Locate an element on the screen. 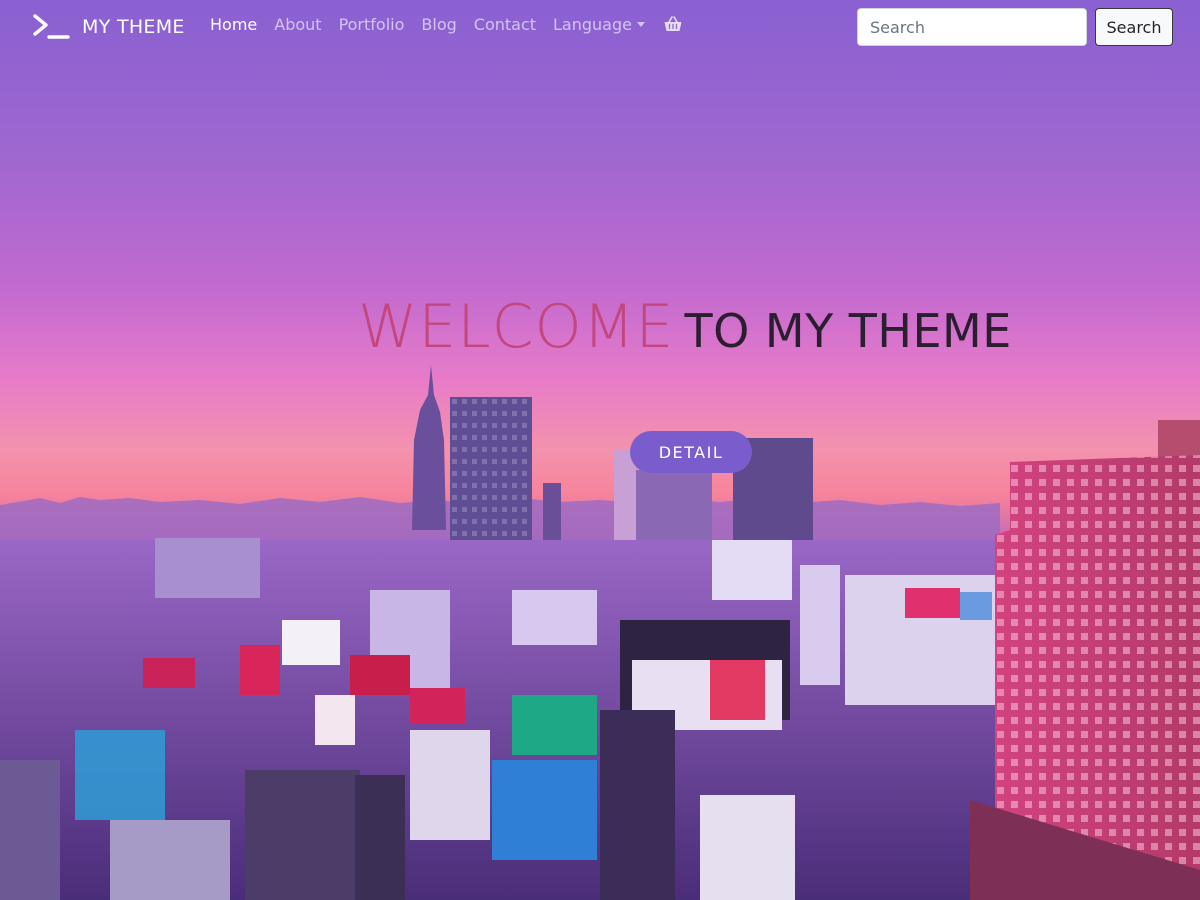 Image resolution: width=1200 pixels, height=900 pixels. hero-title-highlight: WELCOME is located at coordinates (516, 327).